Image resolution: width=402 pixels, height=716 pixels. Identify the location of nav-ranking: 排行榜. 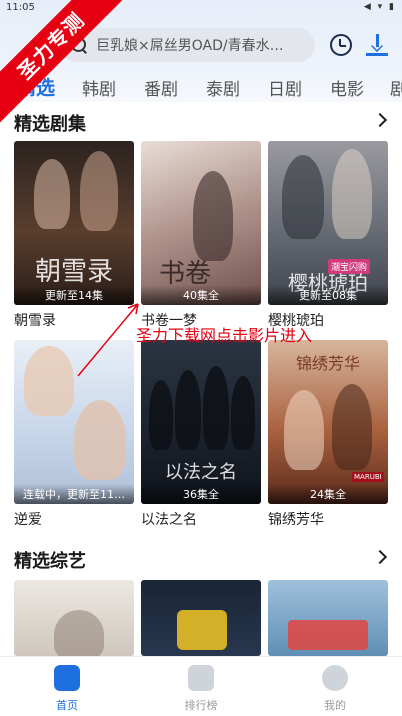
(201, 689).